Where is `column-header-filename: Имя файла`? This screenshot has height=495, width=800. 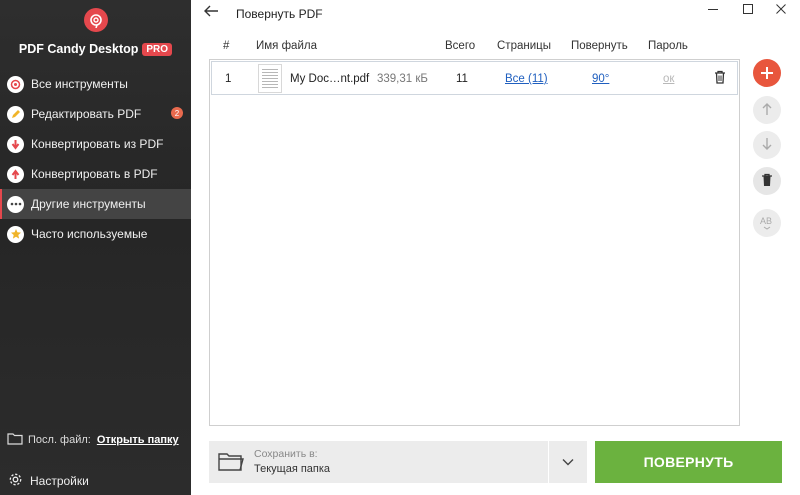 column-header-filename: Имя файла is located at coordinates (286, 46).